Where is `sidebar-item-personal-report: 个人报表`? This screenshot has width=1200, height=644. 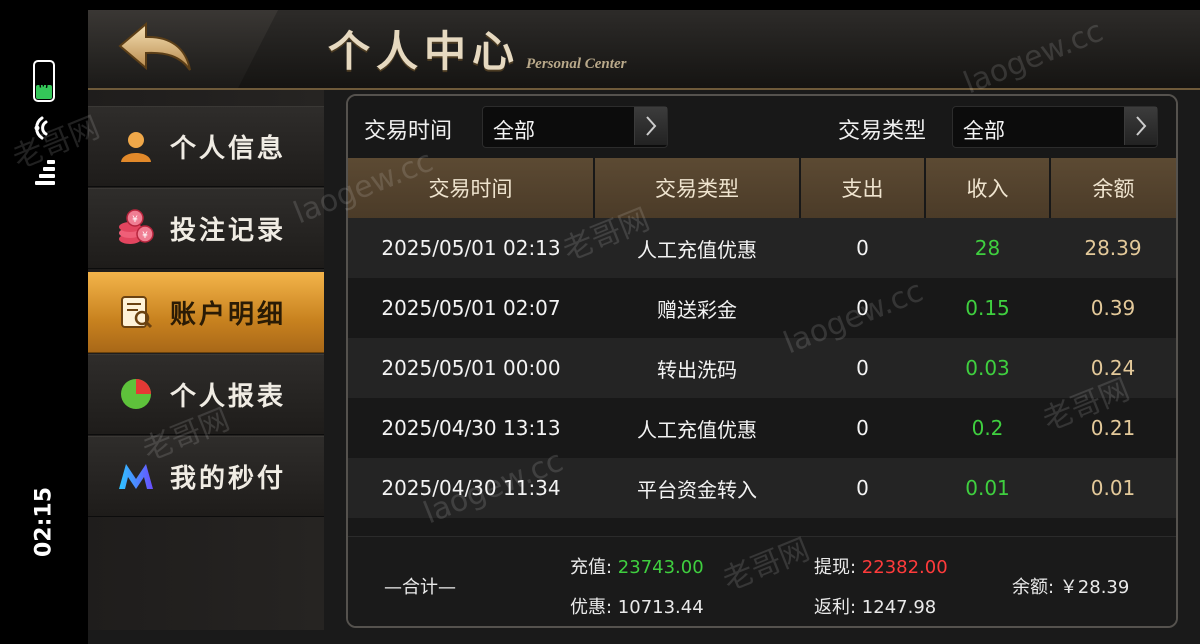
sidebar-item-personal-report: 个人报表 is located at coordinates (206, 394).